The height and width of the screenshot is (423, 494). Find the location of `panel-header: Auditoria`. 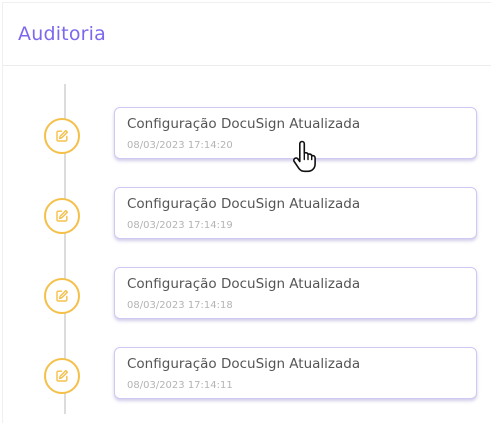

panel-header: Auditoria is located at coordinates (247, 34).